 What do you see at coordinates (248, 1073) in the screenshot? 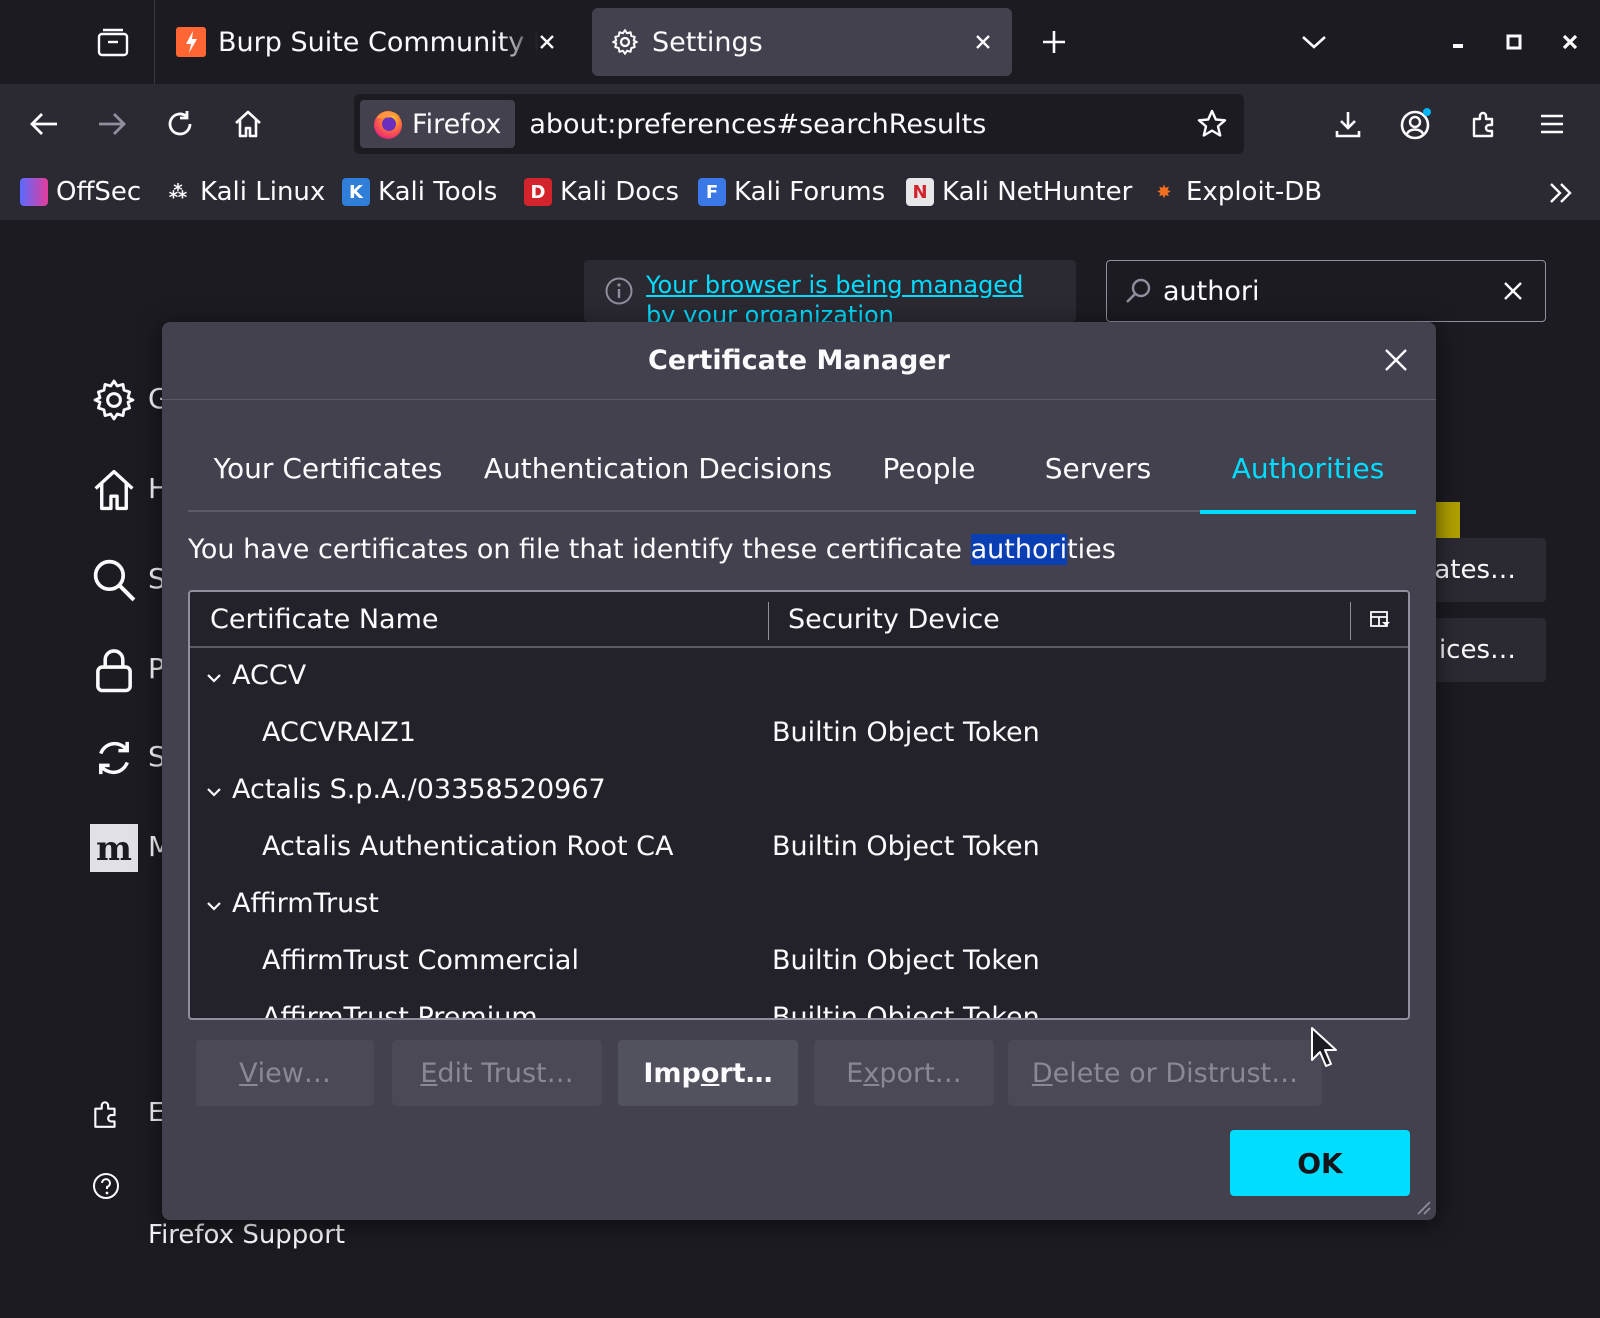
I see `accesskey: V` at bounding box center [248, 1073].